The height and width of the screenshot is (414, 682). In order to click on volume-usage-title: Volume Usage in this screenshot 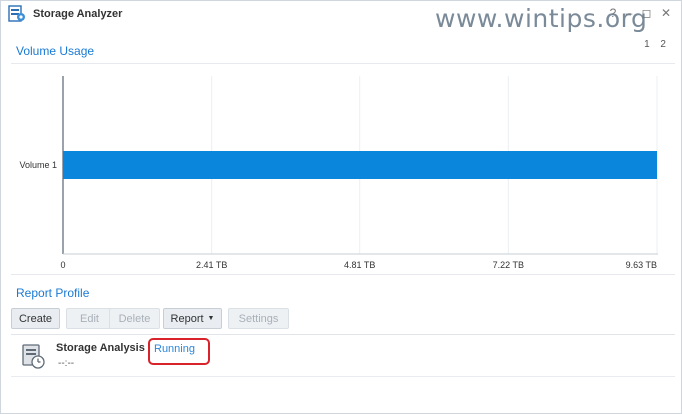, I will do `click(55, 51)`.